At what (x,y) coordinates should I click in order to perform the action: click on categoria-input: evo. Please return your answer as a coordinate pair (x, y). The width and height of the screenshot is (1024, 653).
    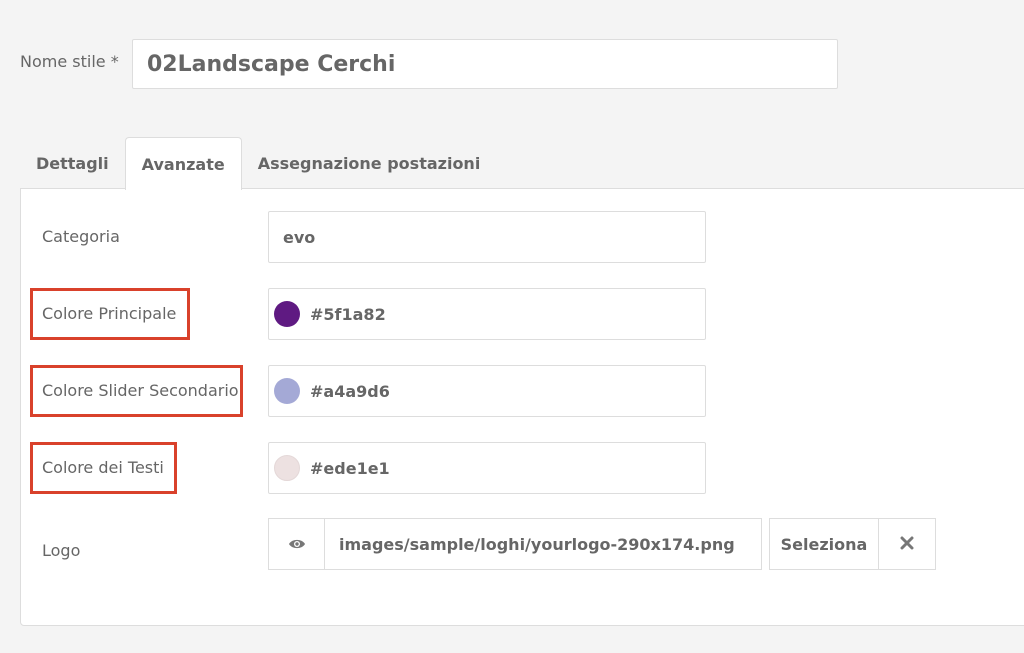
    Looking at the image, I should click on (487, 237).